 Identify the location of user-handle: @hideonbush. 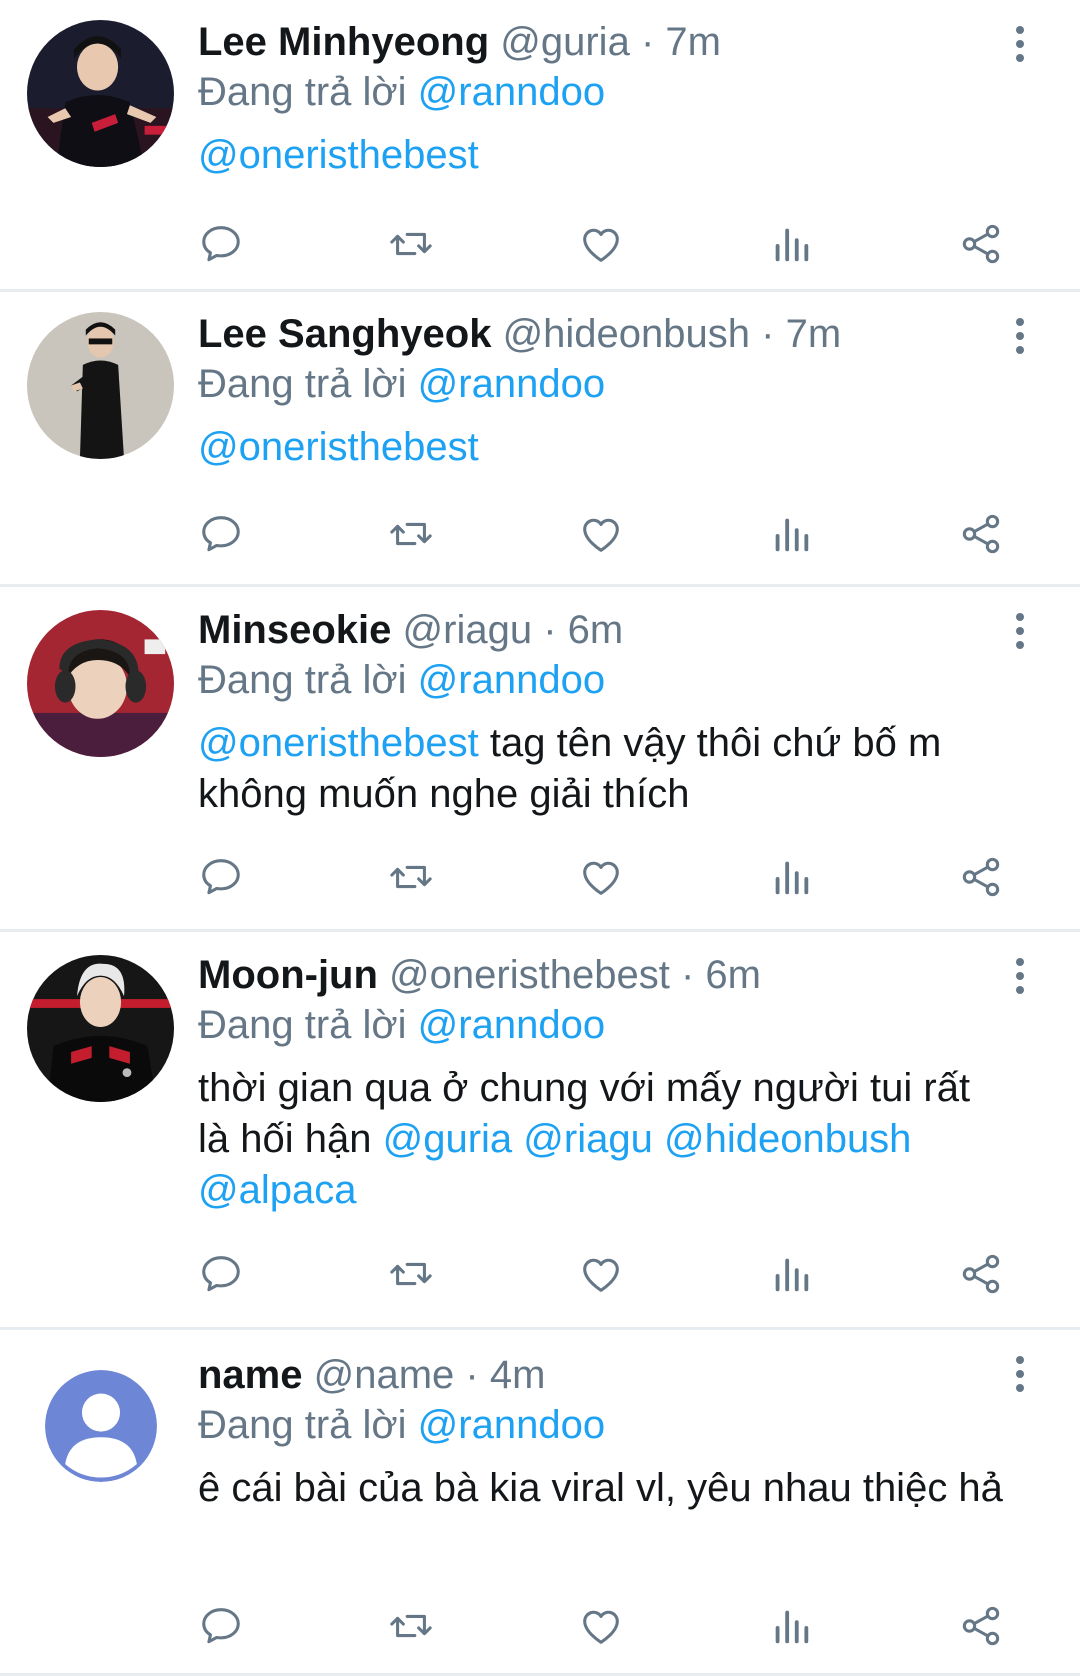
(626, 334).